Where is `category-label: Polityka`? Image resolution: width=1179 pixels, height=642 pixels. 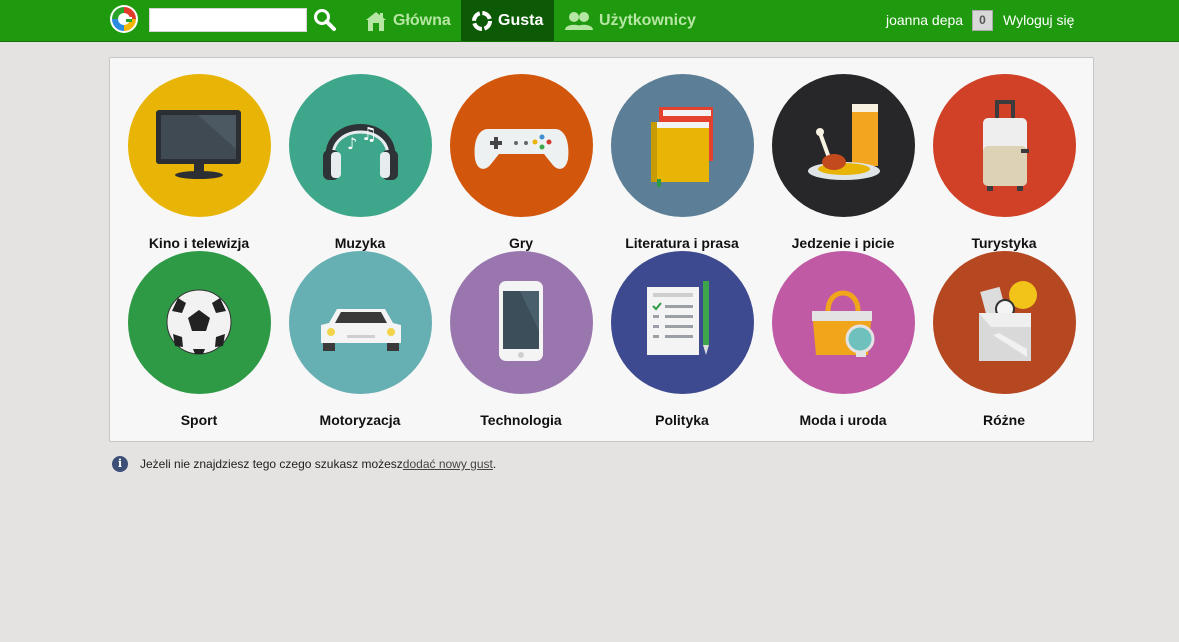
category-label: Polityka is located at coordinates (682, 420).